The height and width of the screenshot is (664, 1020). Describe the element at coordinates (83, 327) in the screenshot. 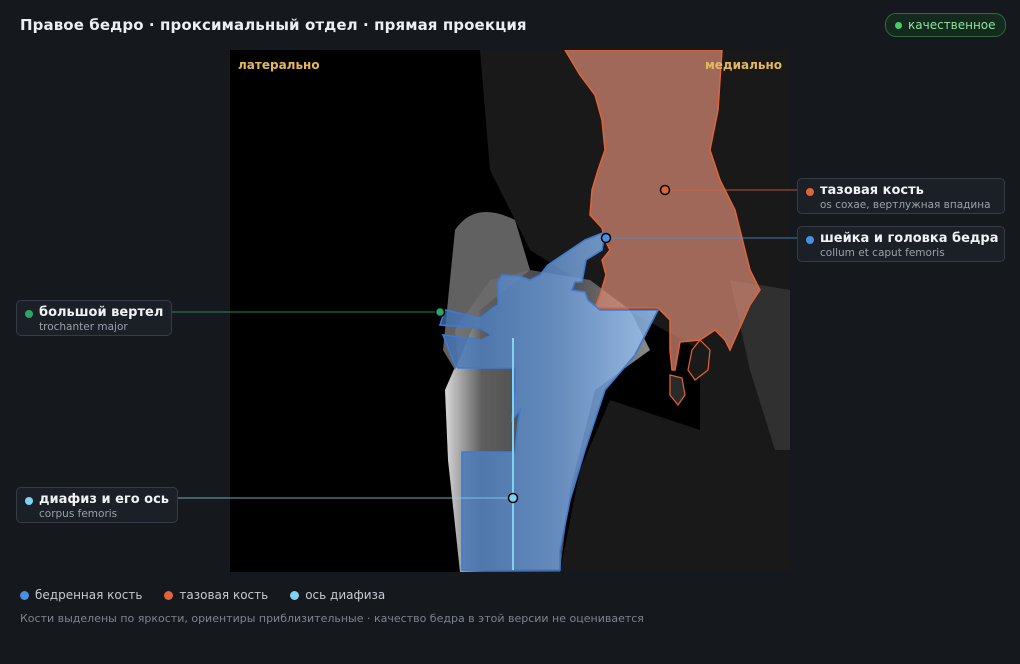

I see `callout-latin: trochanter major` at that location.